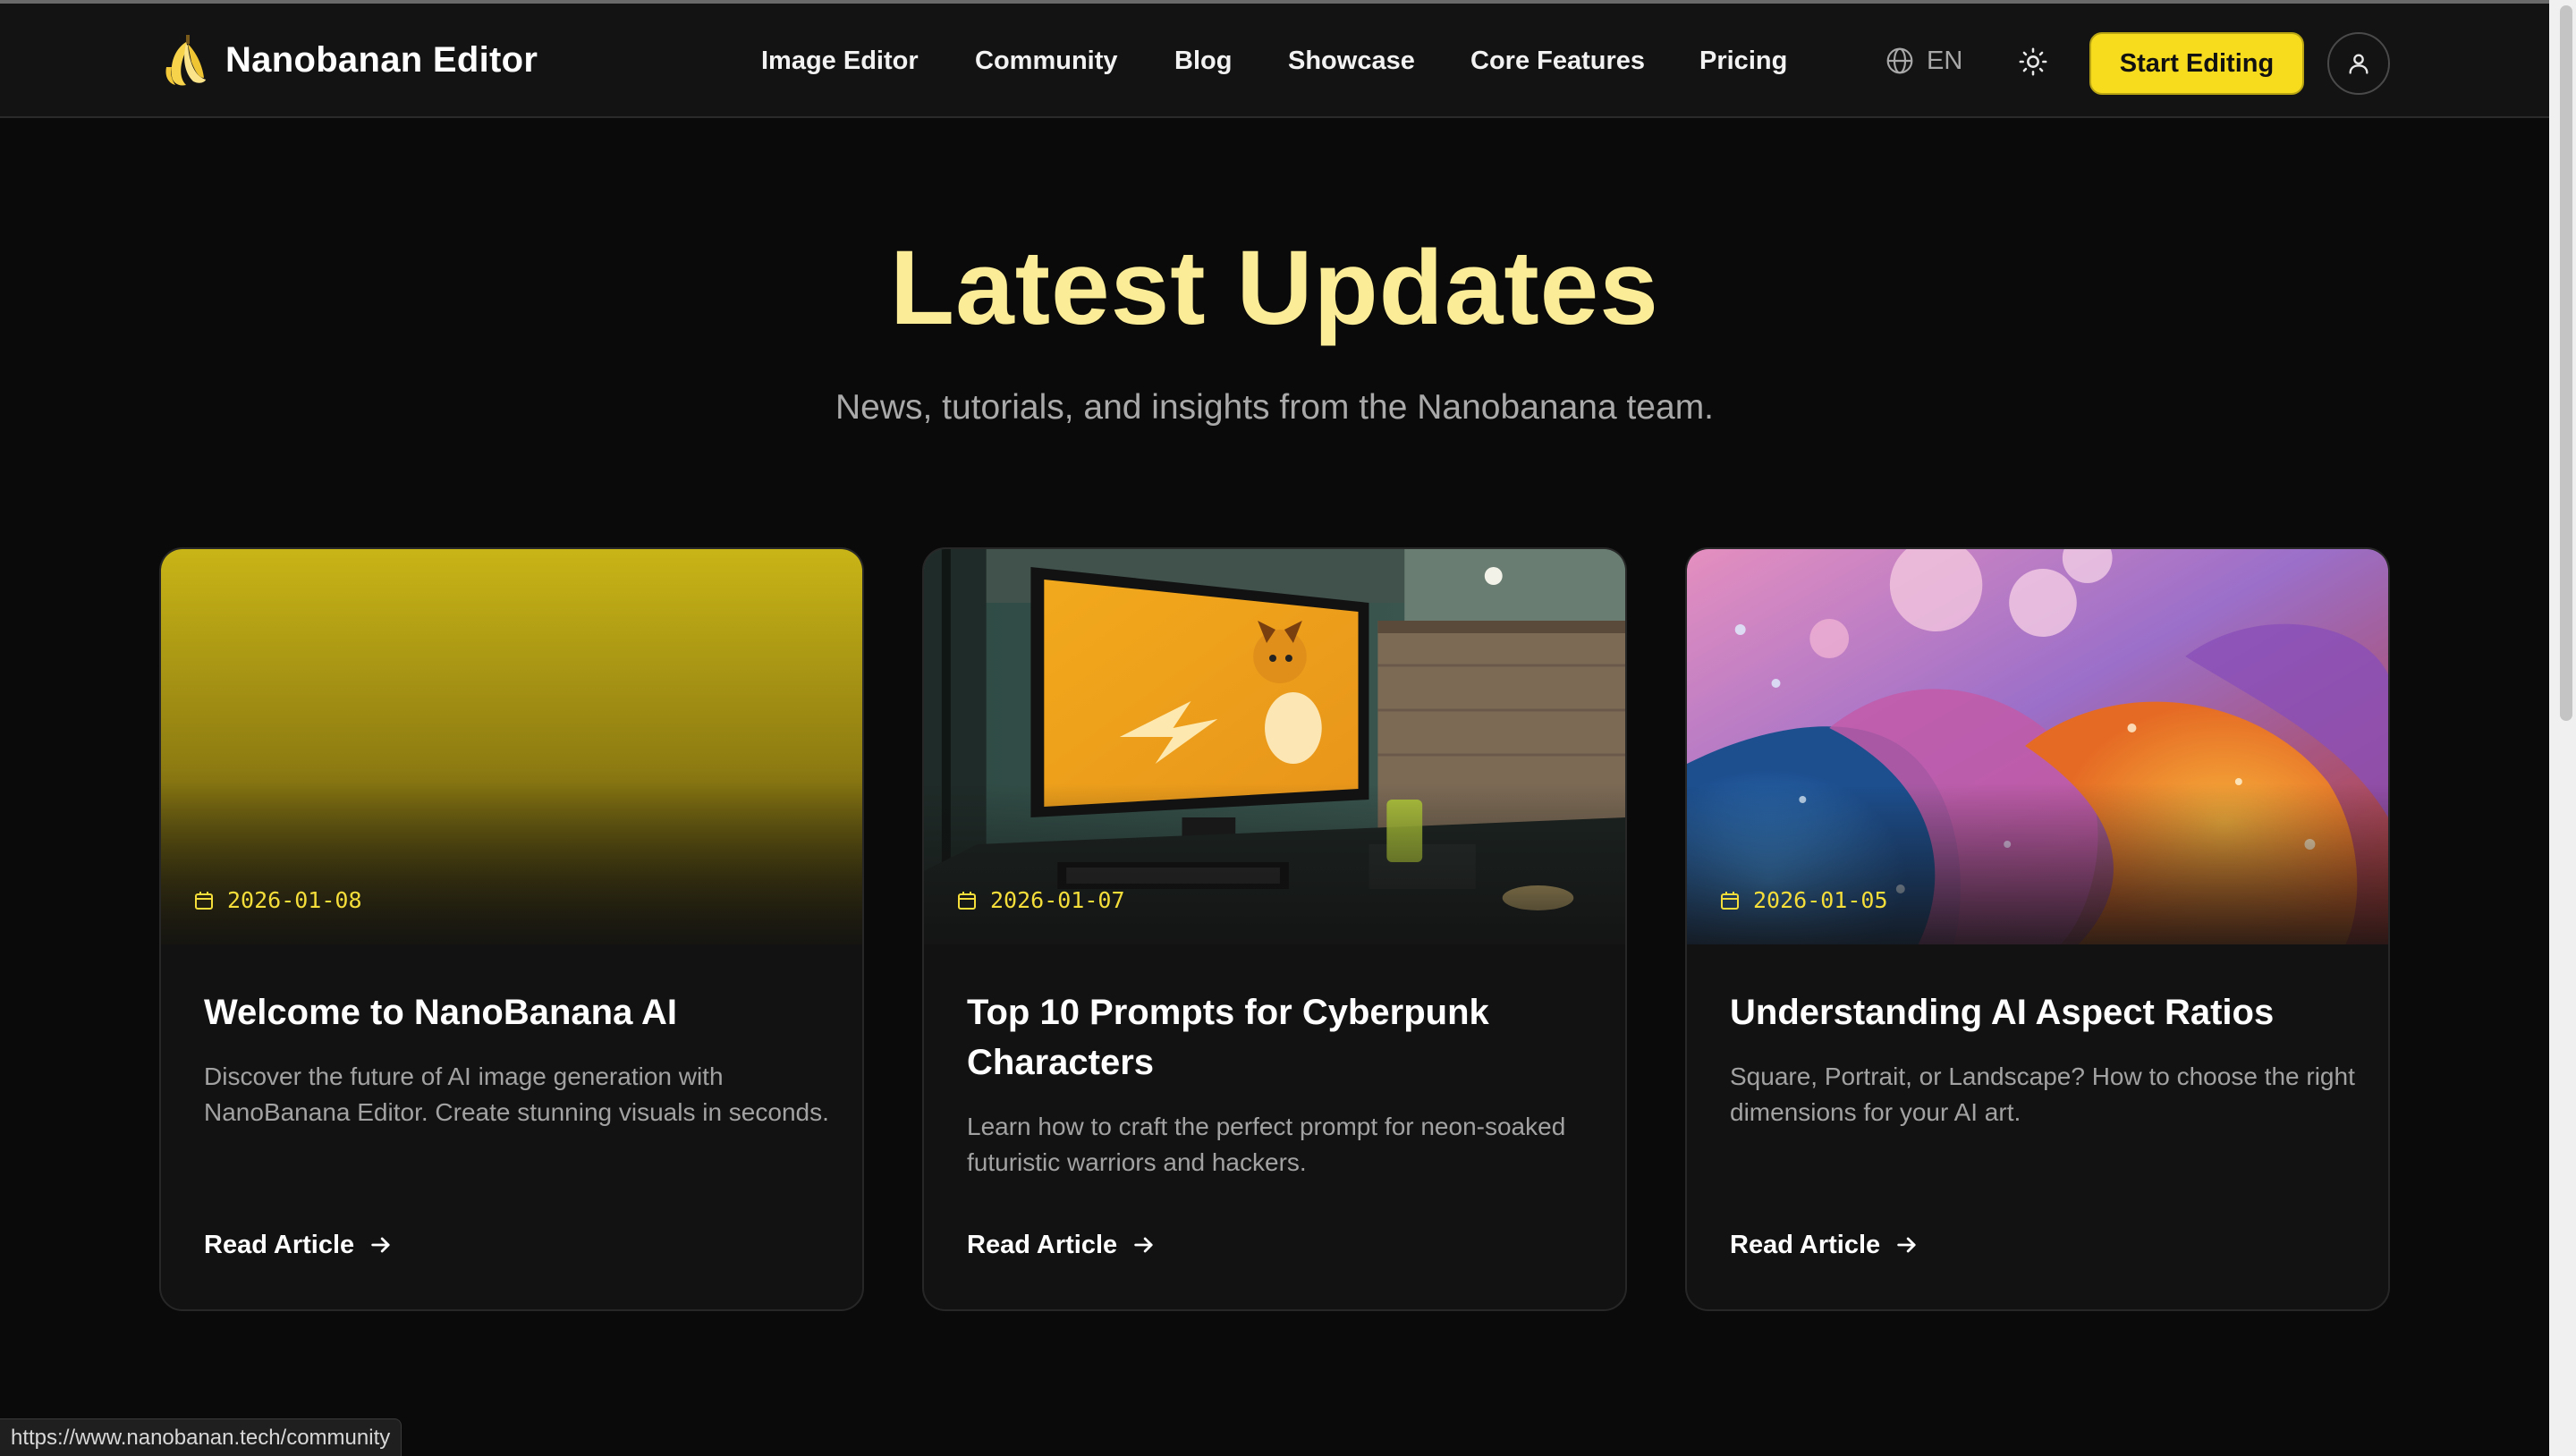 Image resolution: width=2576 pixels, height=1456 pixels. What do you see at coordinates (1046, 61) in the screenshot?
I see `nav-link-community: Community` at bounding box center [1046, 61].